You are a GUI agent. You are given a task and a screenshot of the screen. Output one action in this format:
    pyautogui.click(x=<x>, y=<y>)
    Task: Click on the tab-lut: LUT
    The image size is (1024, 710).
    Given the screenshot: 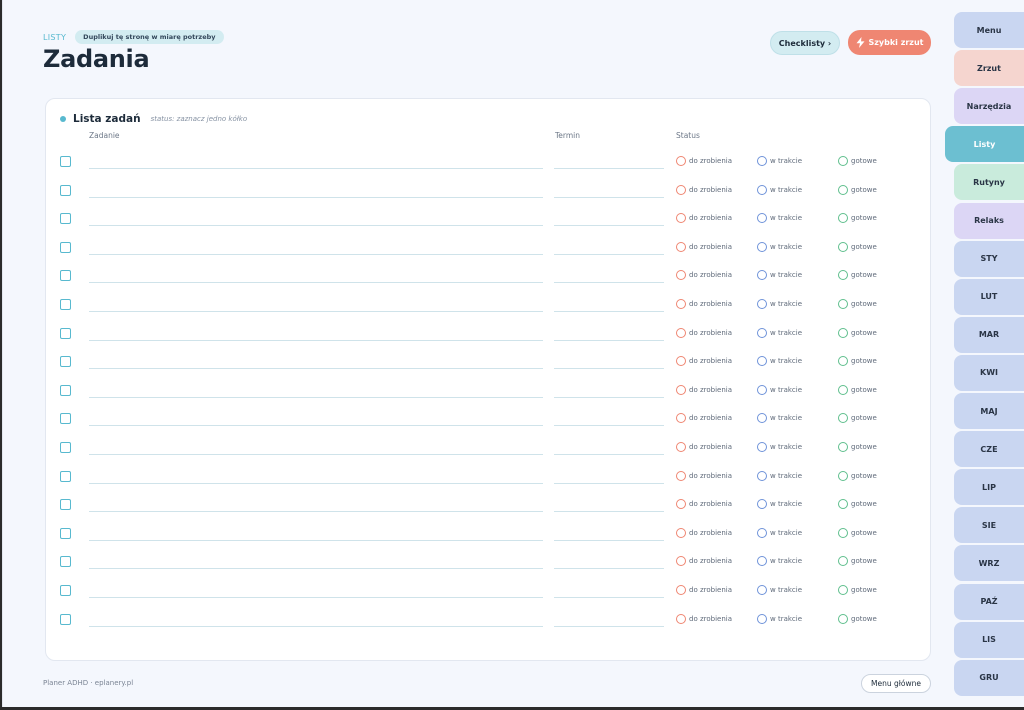 What is the action you would take?
    pyautogui.click(x=989, y=296)
    